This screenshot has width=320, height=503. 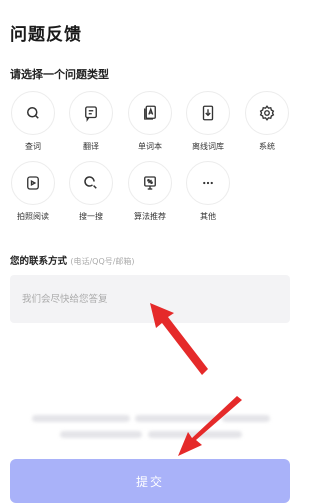 I want to click on contact-label: 您的联系方式 (电话/QQ号/邮箱), so click(x=72, y=261).